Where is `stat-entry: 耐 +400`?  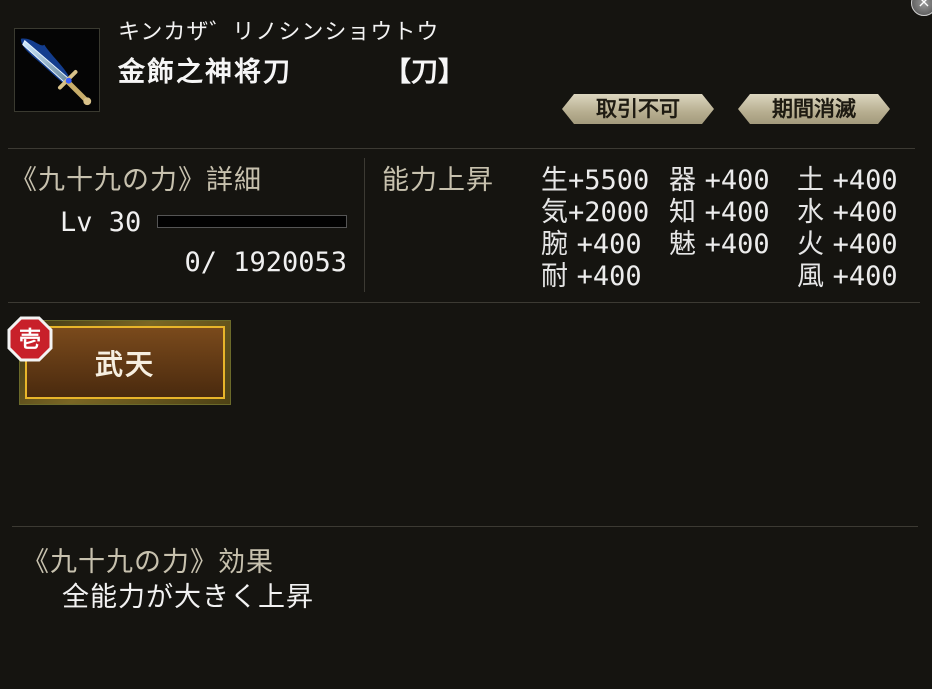 stat-entry: 耐 +400 is located at coordinates (591, 273).